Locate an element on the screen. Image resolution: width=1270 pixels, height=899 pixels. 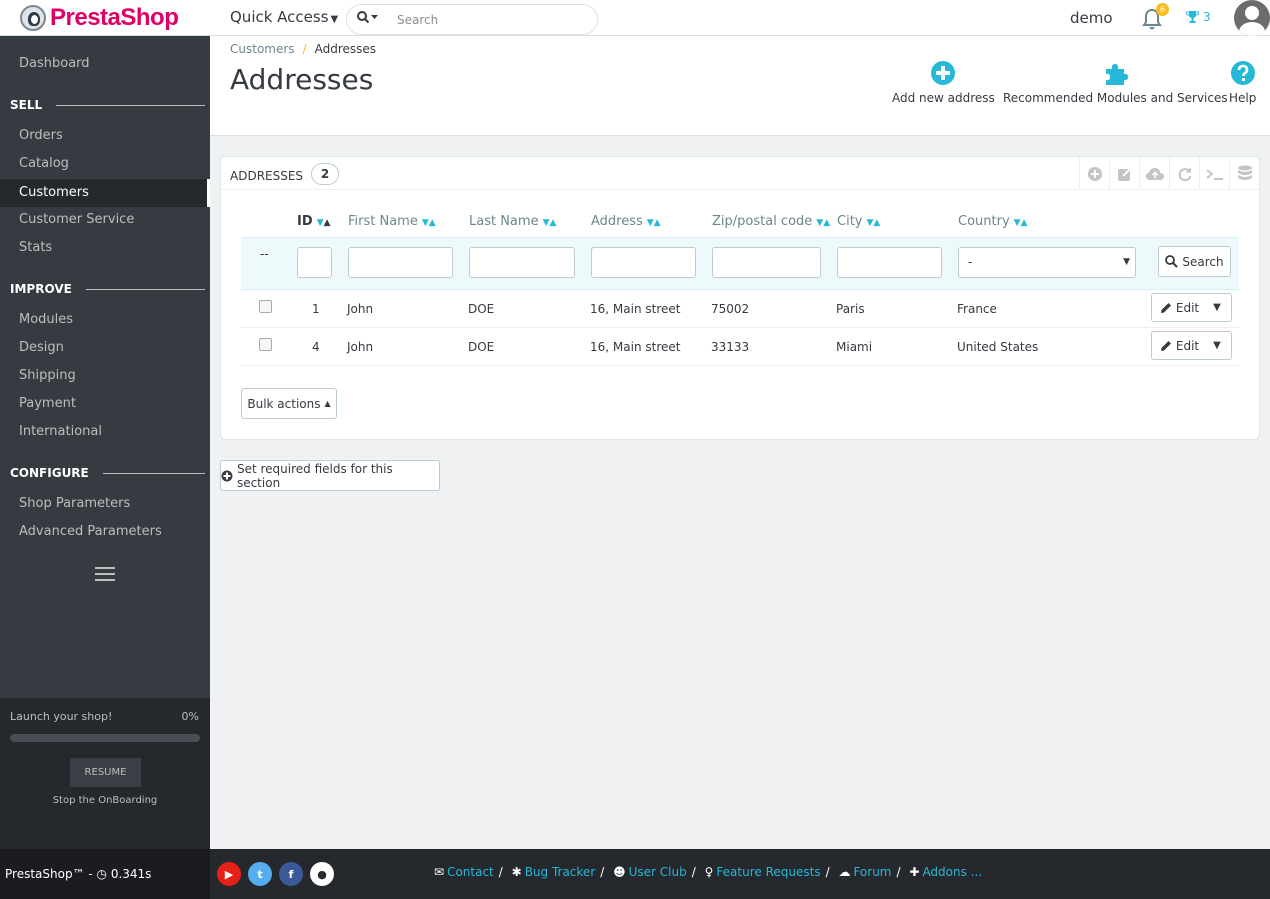
footer-link-user-club: User Club is located at coordinates (658, 872).